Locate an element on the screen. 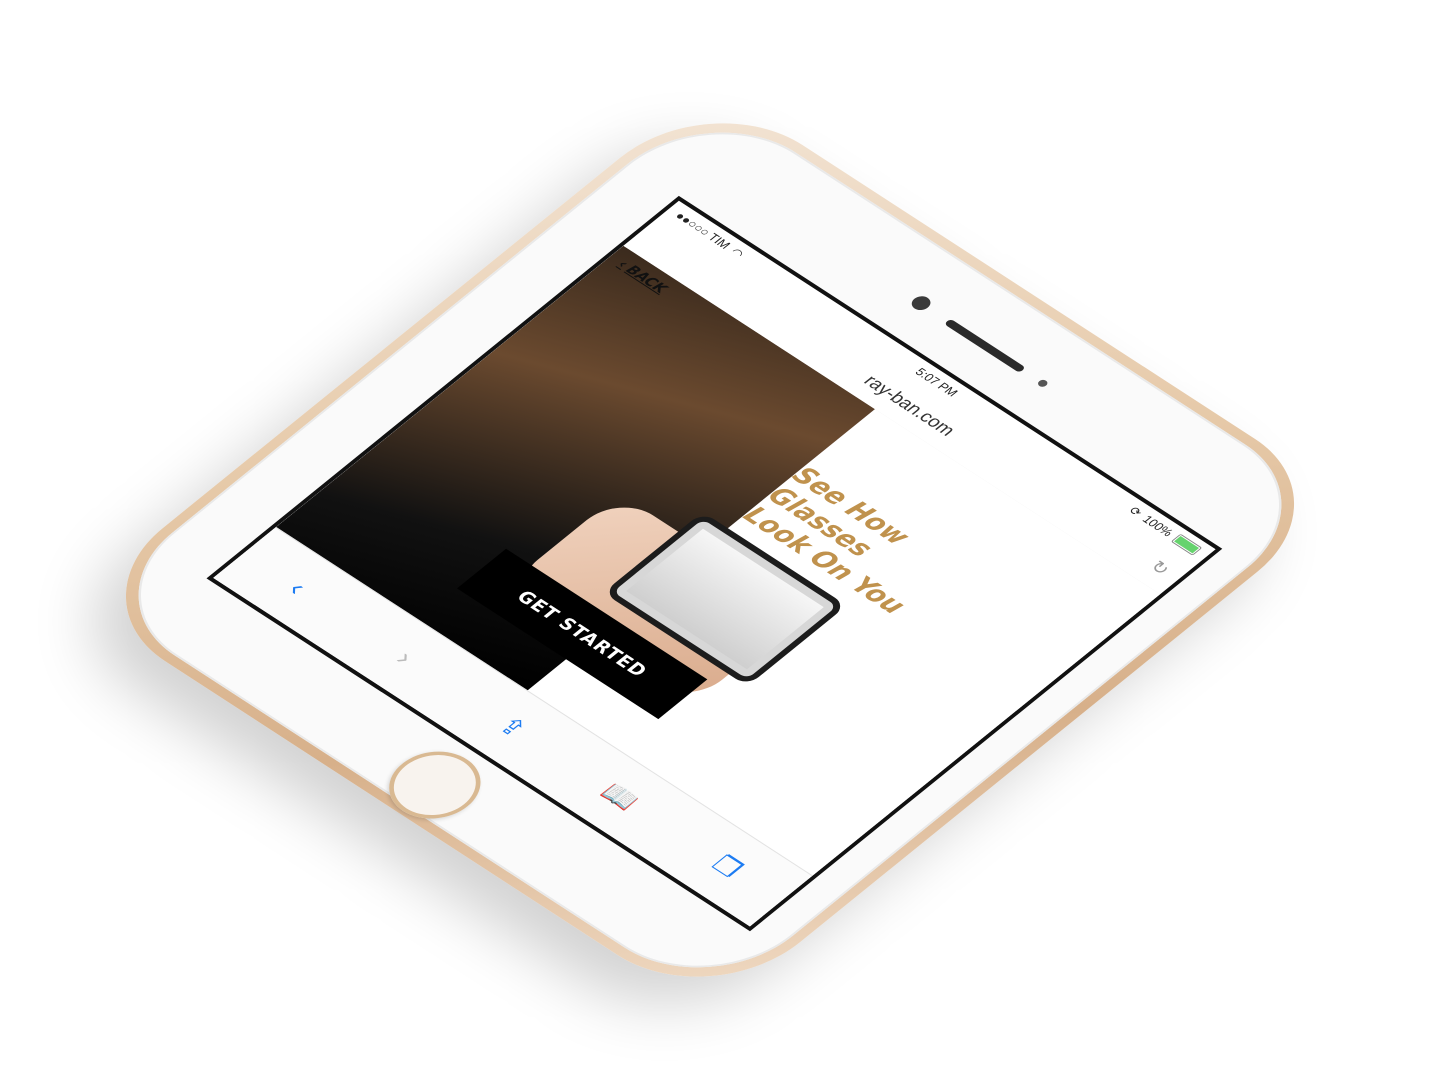 The width and height of the screenshot is (1440, 1080). tabs-icon: ❐ is located at coordinates (727, 866).